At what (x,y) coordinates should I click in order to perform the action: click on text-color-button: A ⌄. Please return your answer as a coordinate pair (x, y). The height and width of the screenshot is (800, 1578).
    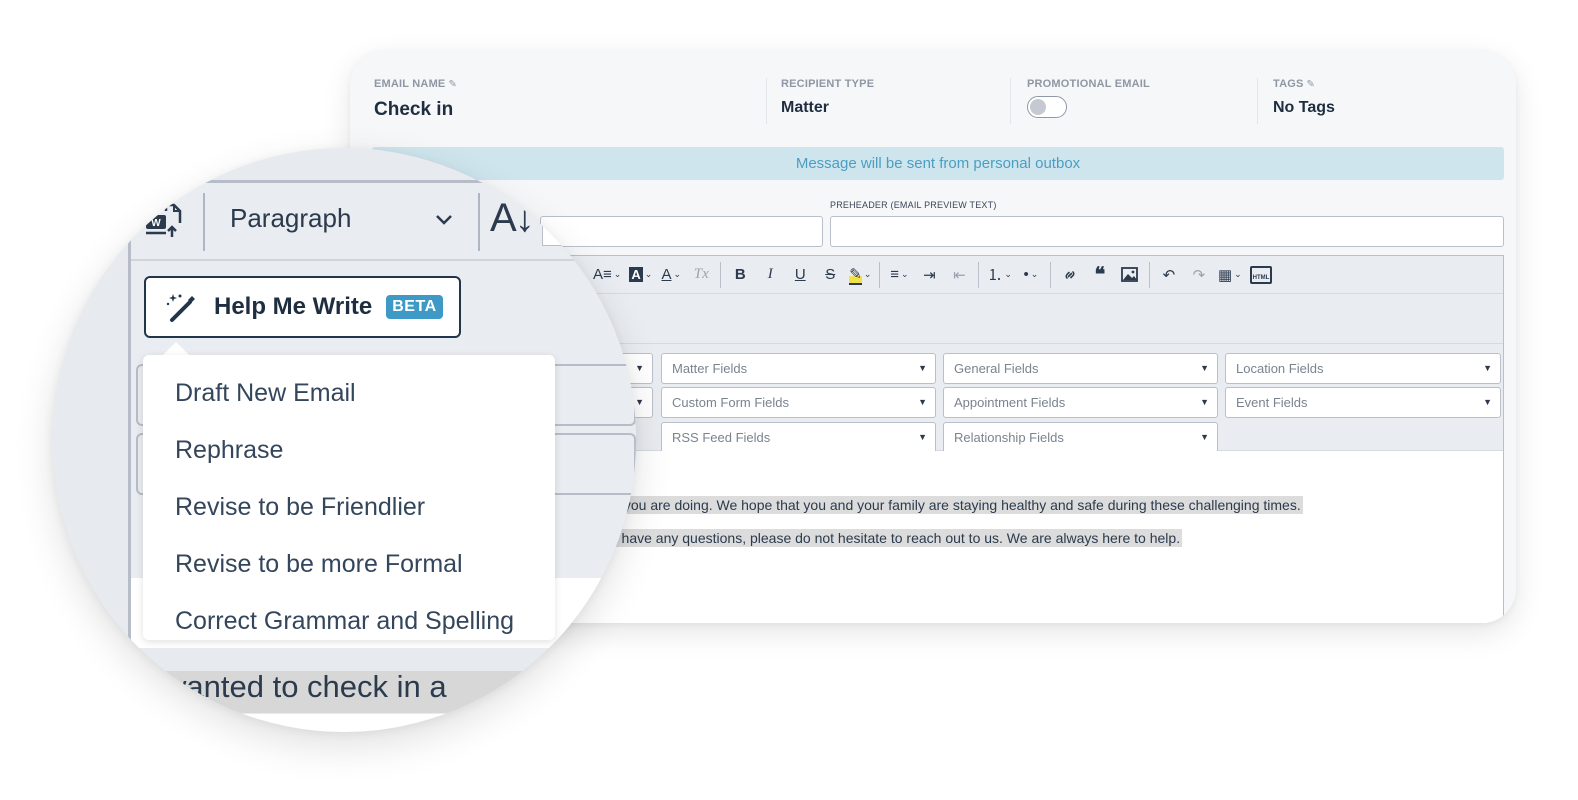
    Looking at the image, I should click on (671, 275).